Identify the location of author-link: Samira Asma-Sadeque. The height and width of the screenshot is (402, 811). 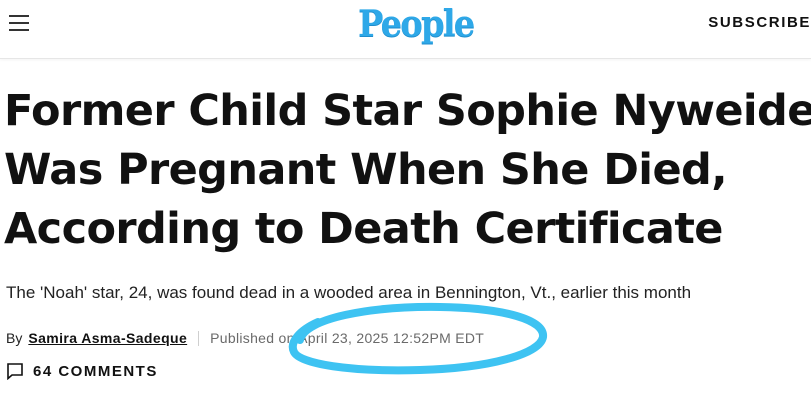
(107, 338).